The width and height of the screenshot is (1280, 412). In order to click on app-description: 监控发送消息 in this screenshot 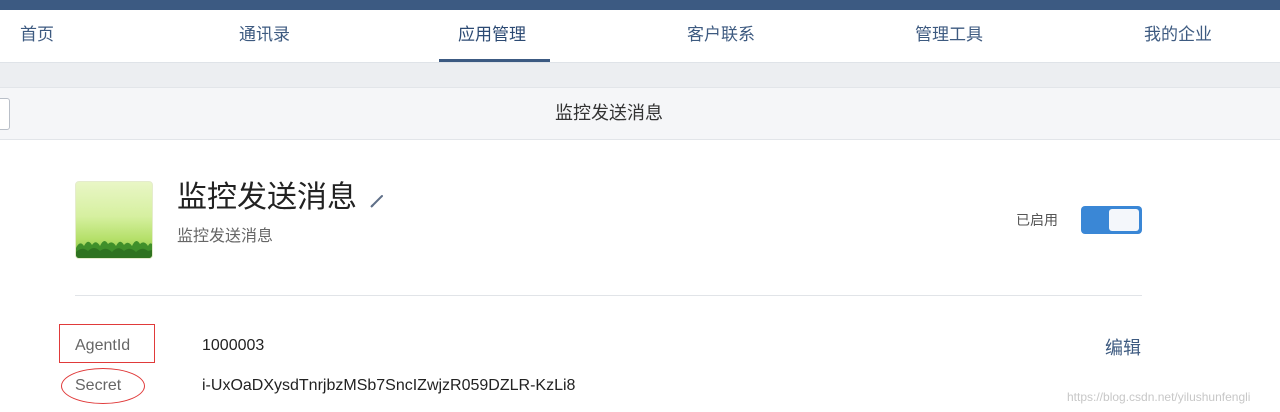, I will do `click(225, 235)`.